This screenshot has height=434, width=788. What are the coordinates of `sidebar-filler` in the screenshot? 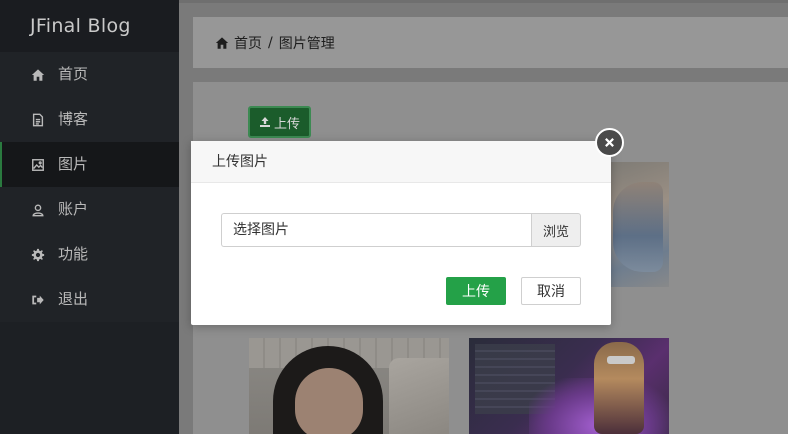 It's located at (89, 378).